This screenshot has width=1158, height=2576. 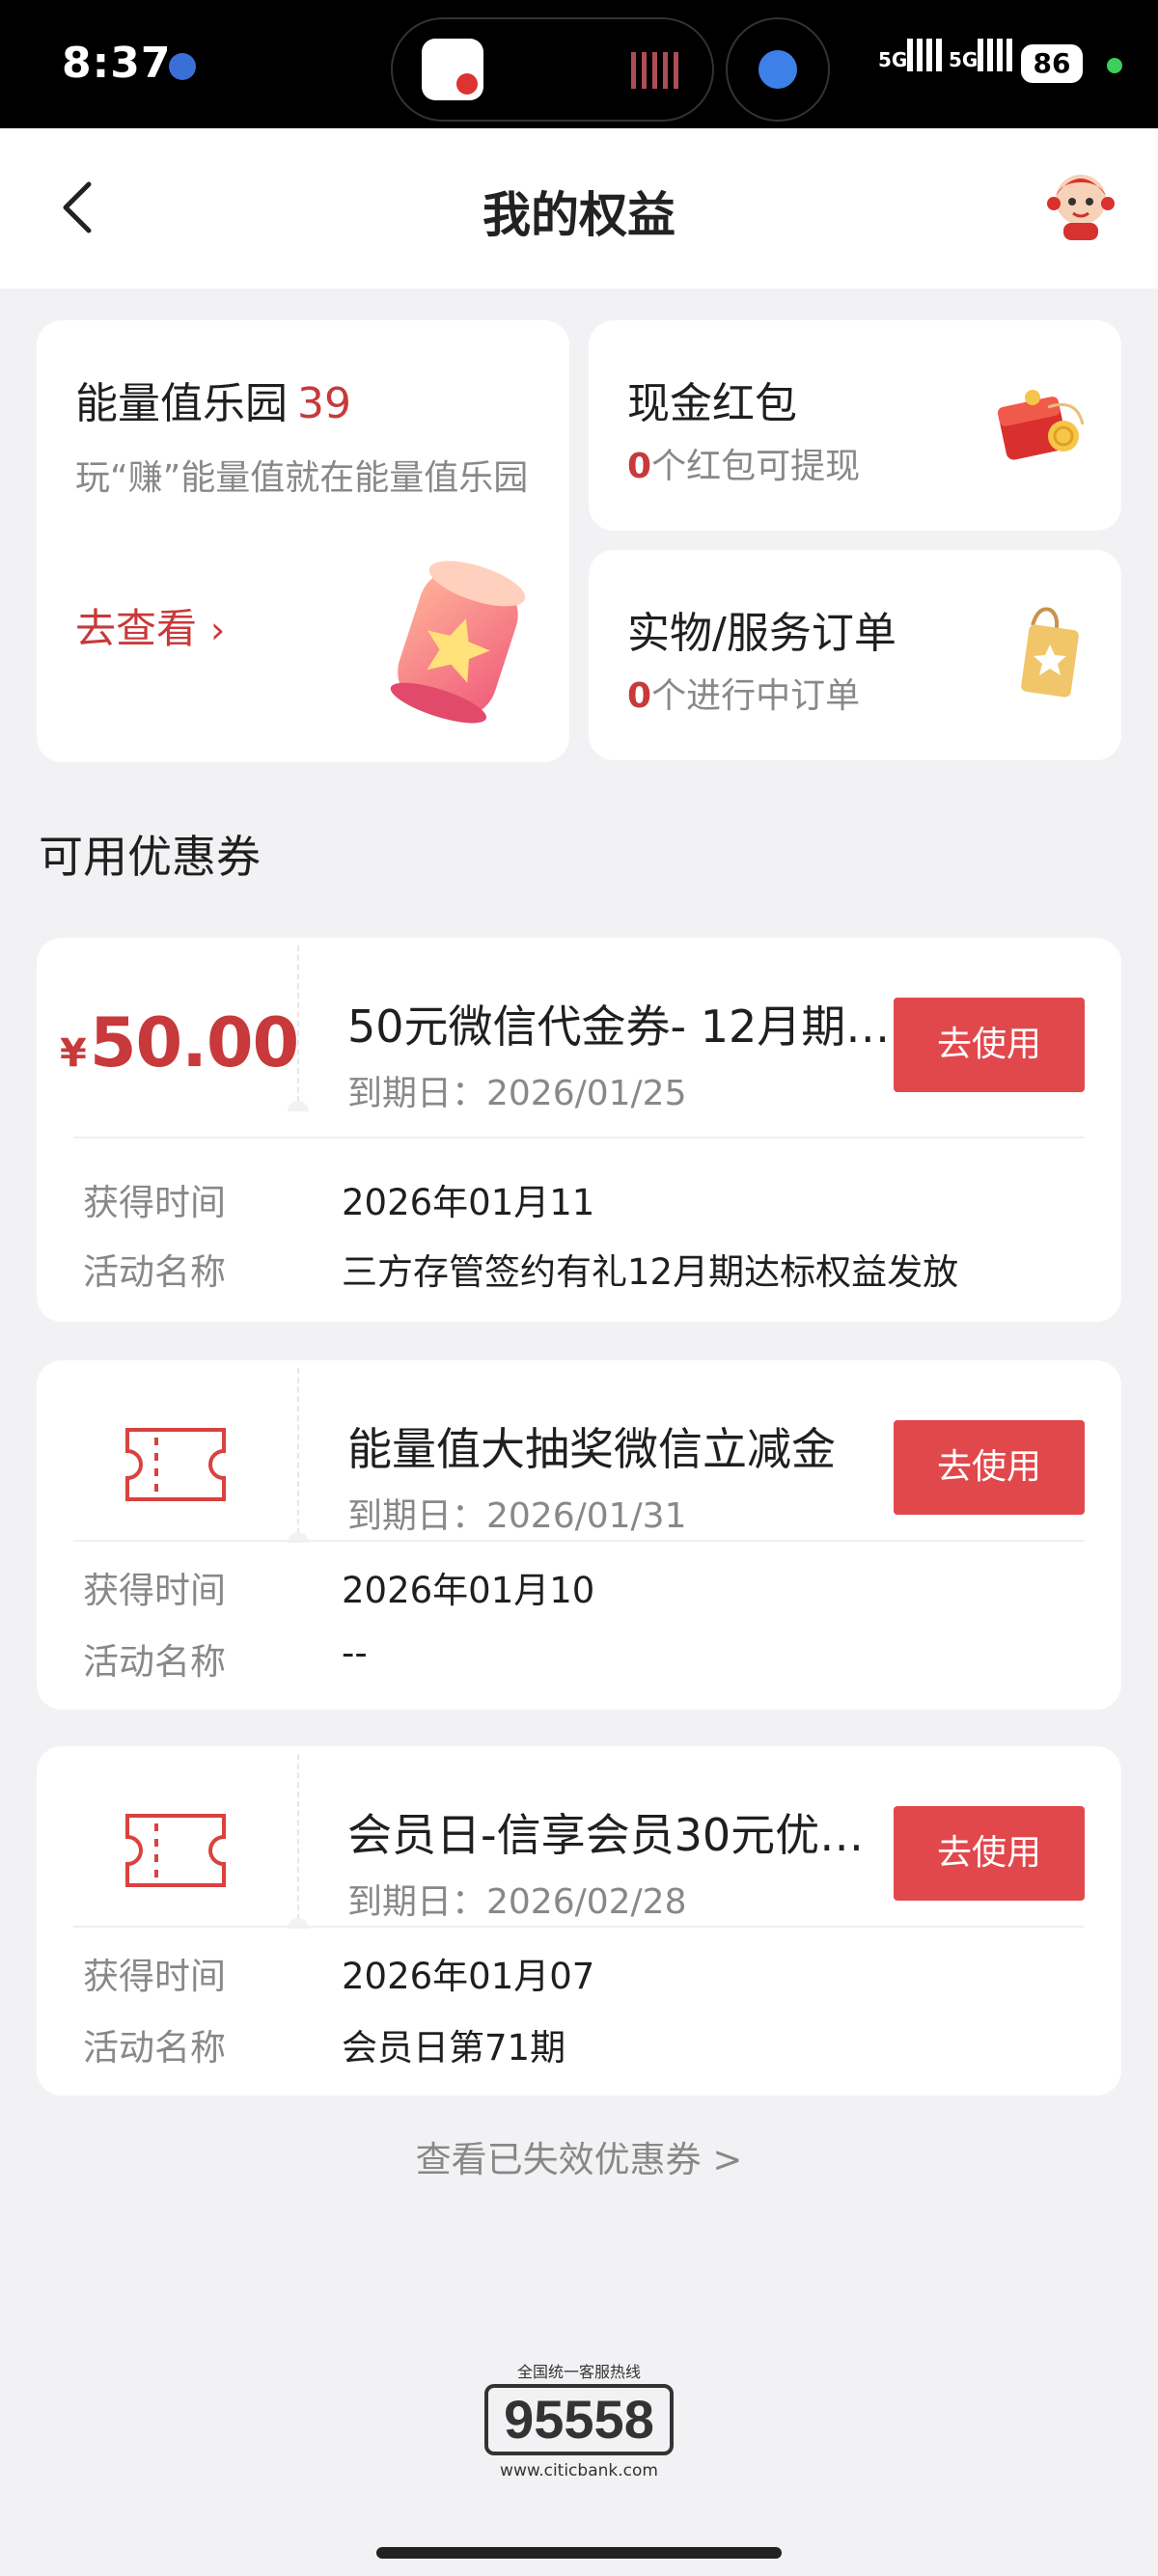 What do you see at coordinates (517, 1902) in the screenshot?
I see `coupon-expiry: 到期日：2026/02/28` at bounding box center [517, 1902].